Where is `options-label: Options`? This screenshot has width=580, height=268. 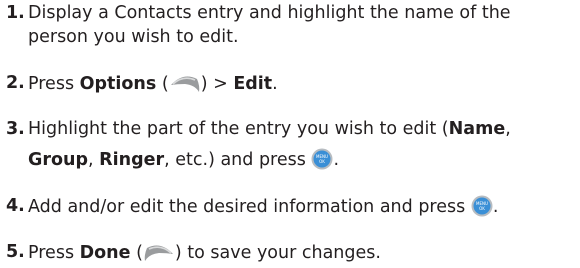
options-label: Options is located at coordinates (118, 84).